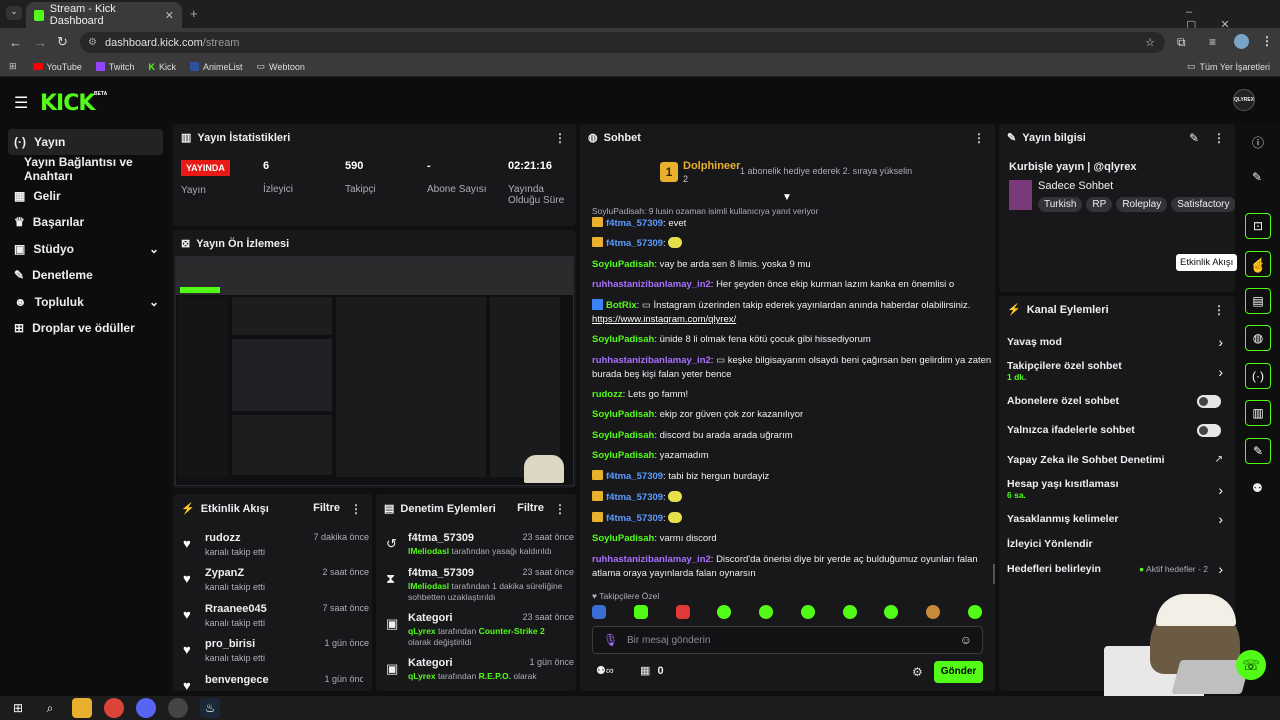 Image resolution: width=1280 pixels, height=720 pixels. What do you see at coordinates (169, 15) in the screenshot?
I see `tab-close-icon: ✕` at bounding box center [169, 15].